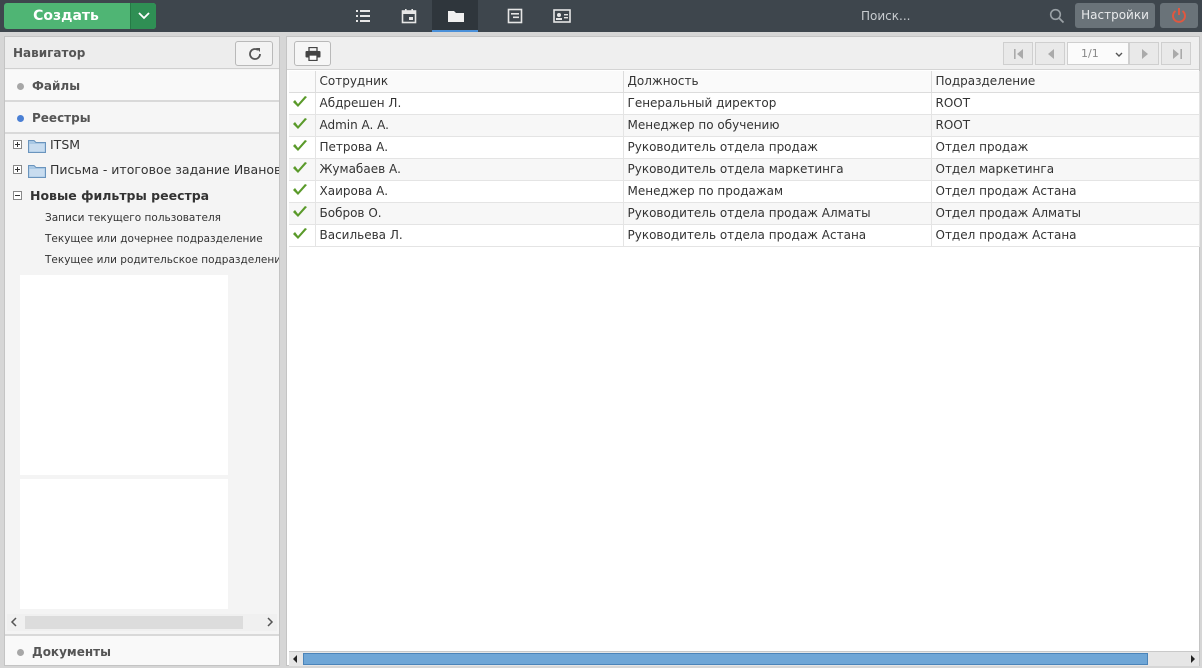  What do you see at coordinates (1179, 15) in the screenshot?
I see `logout-button` at bounding box center [1179, 15].